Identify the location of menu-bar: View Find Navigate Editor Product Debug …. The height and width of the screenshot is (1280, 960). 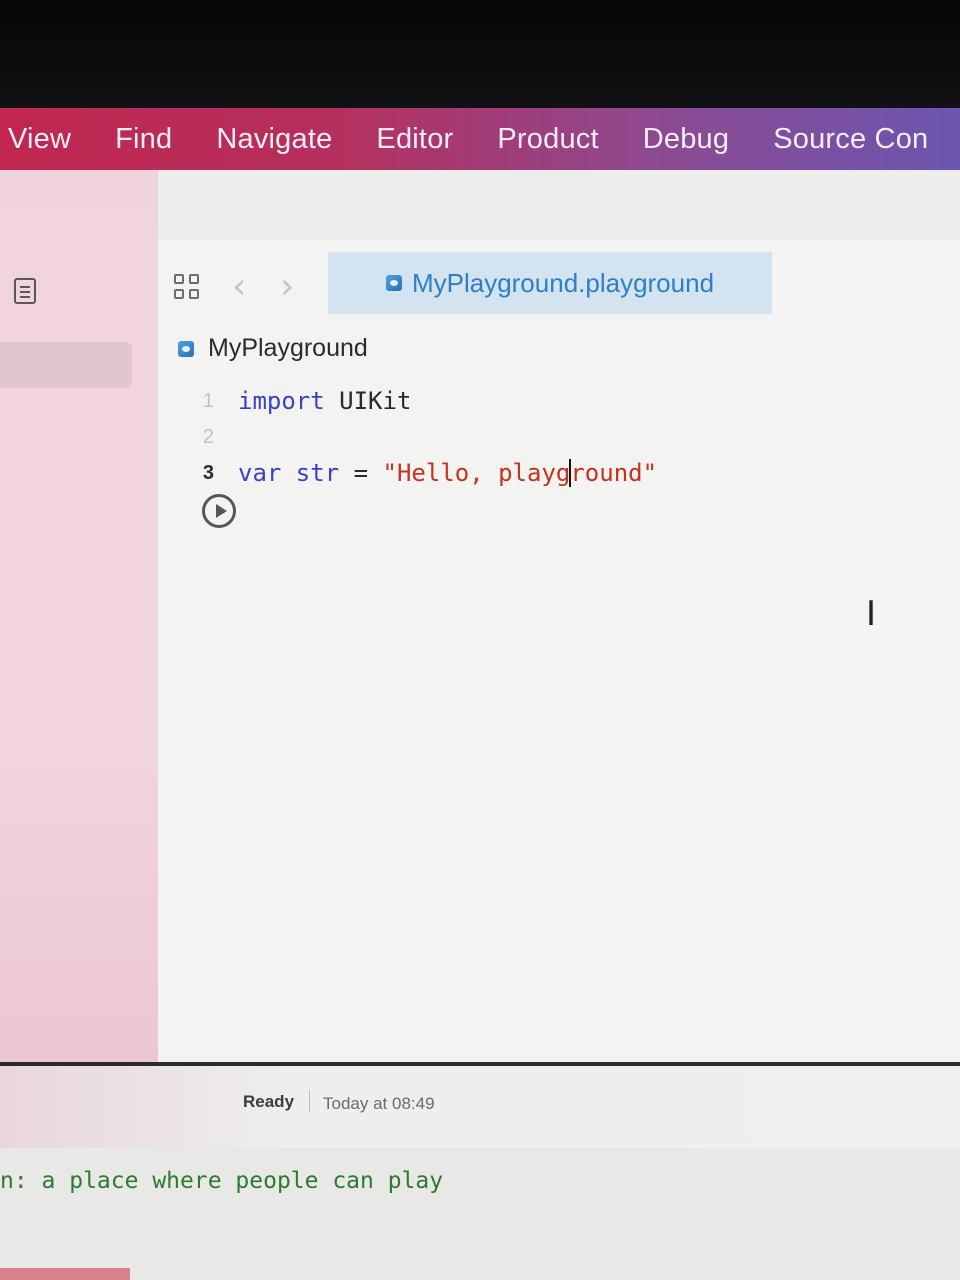
(480, 139).